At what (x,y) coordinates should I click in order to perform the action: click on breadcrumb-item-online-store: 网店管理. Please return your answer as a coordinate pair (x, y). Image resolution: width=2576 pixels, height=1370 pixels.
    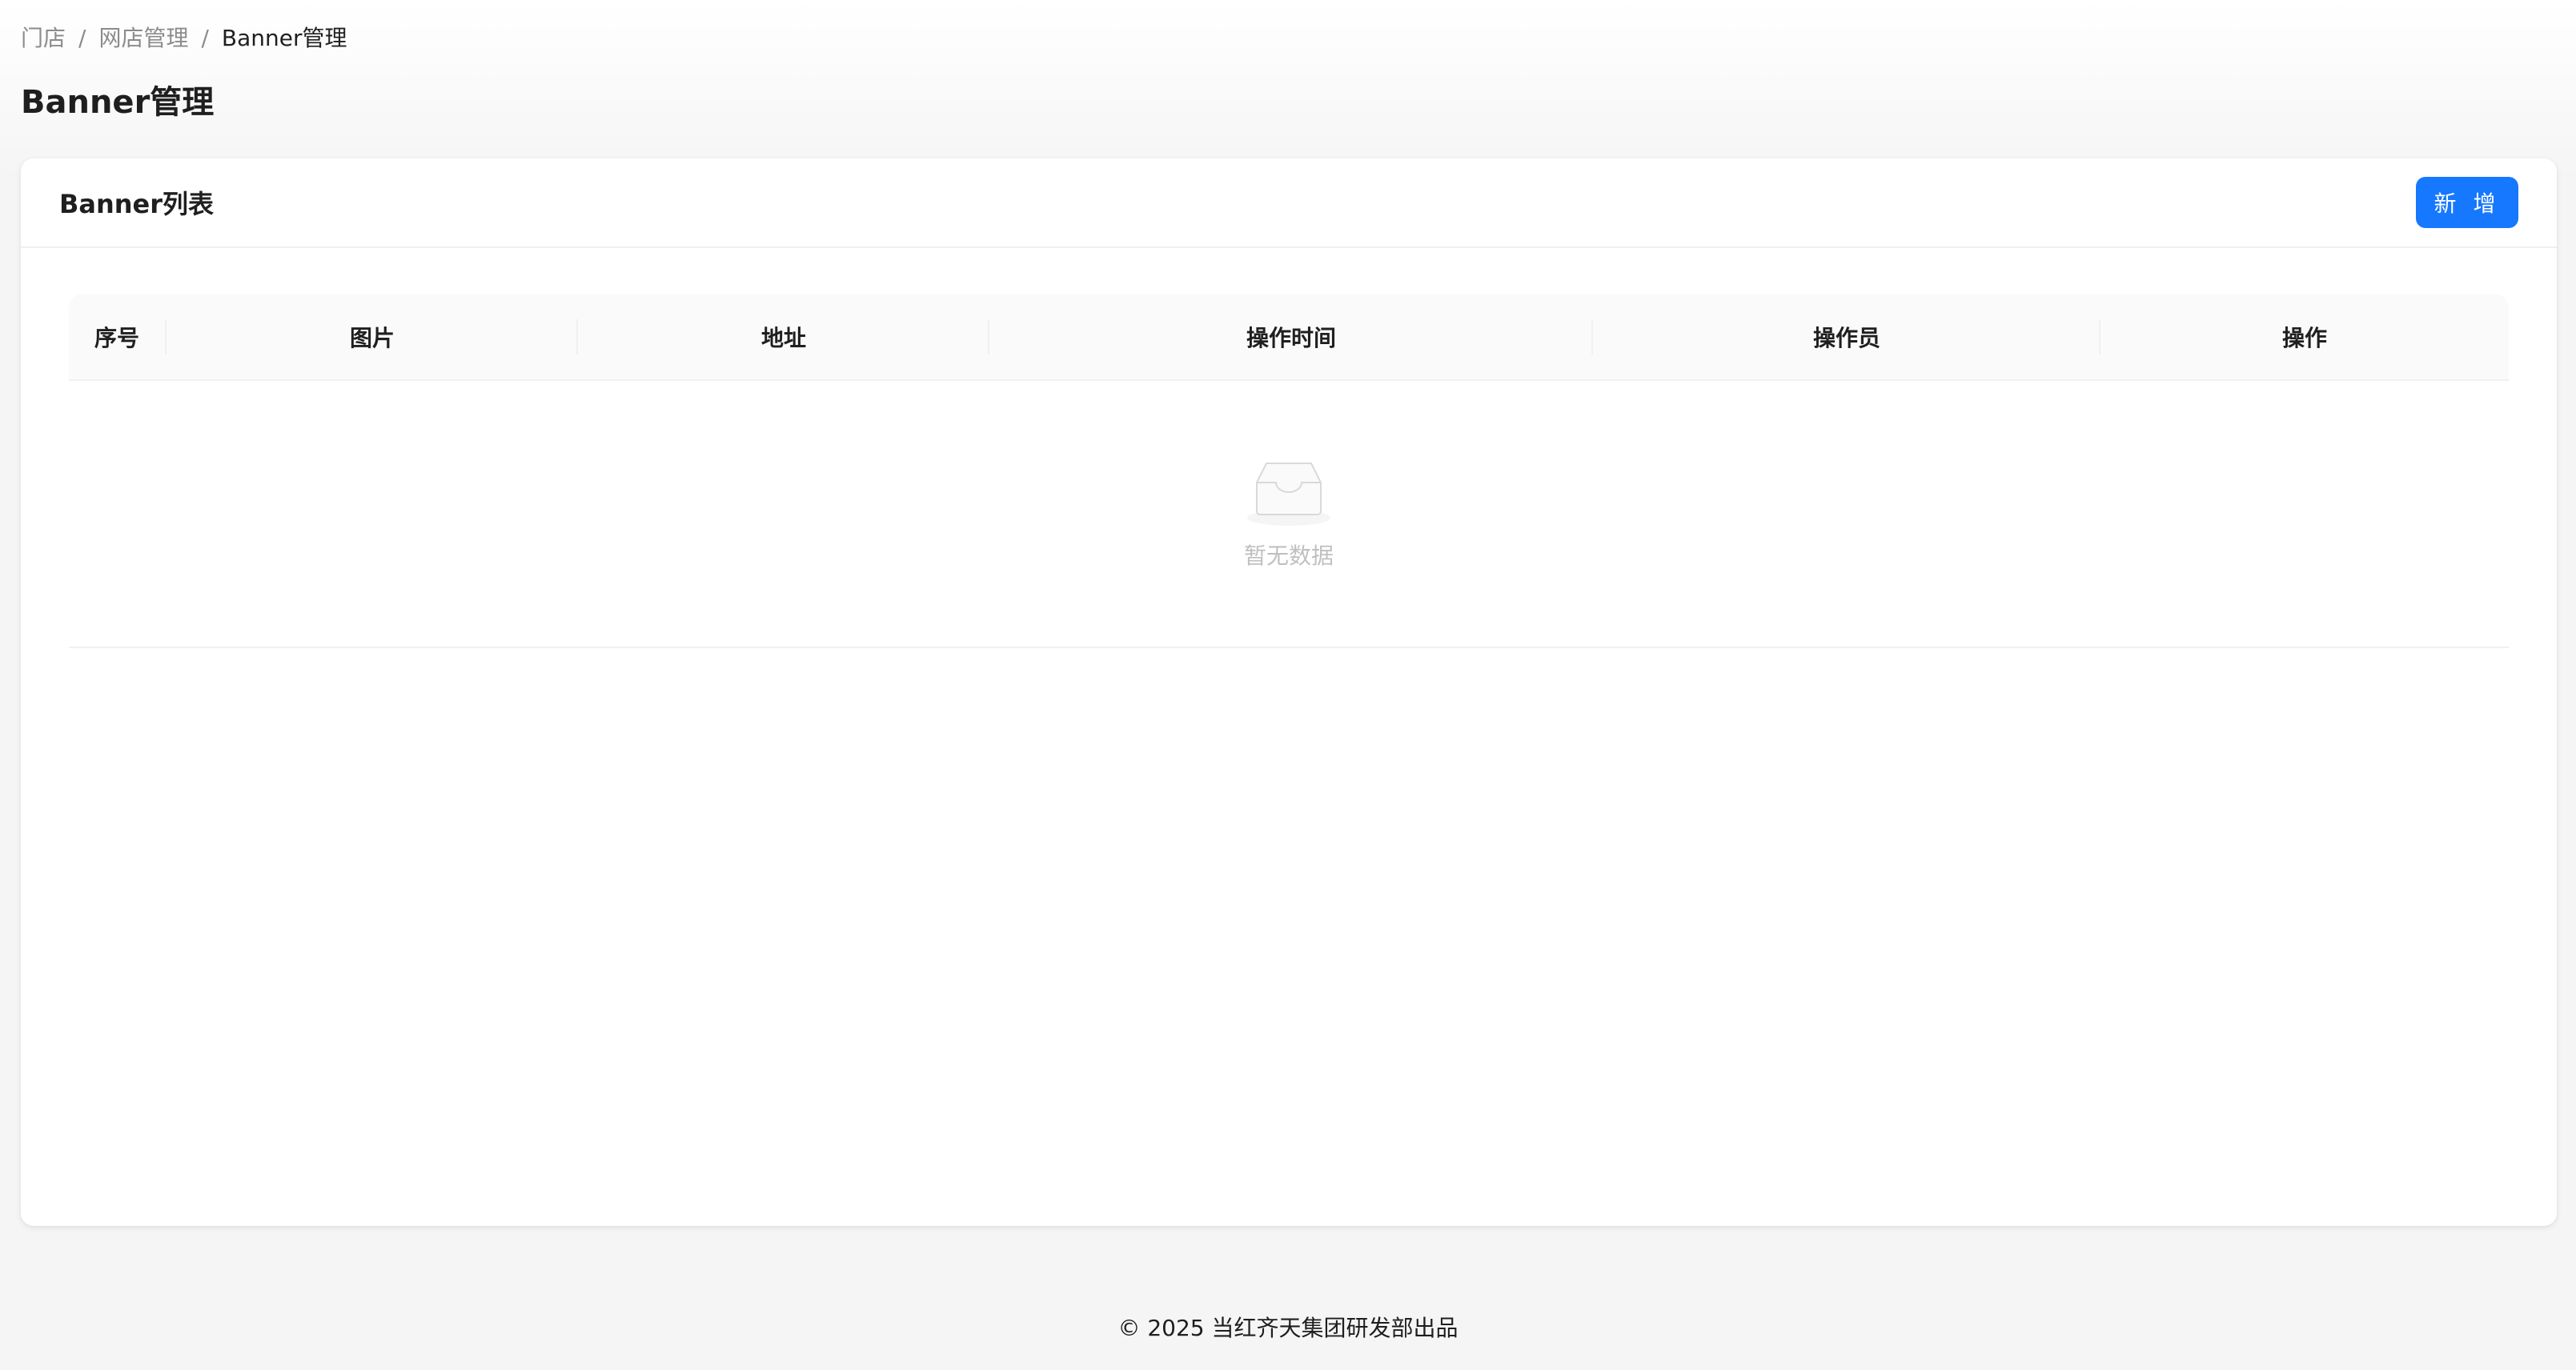
    Looking at the image, I should click on (143, 39).